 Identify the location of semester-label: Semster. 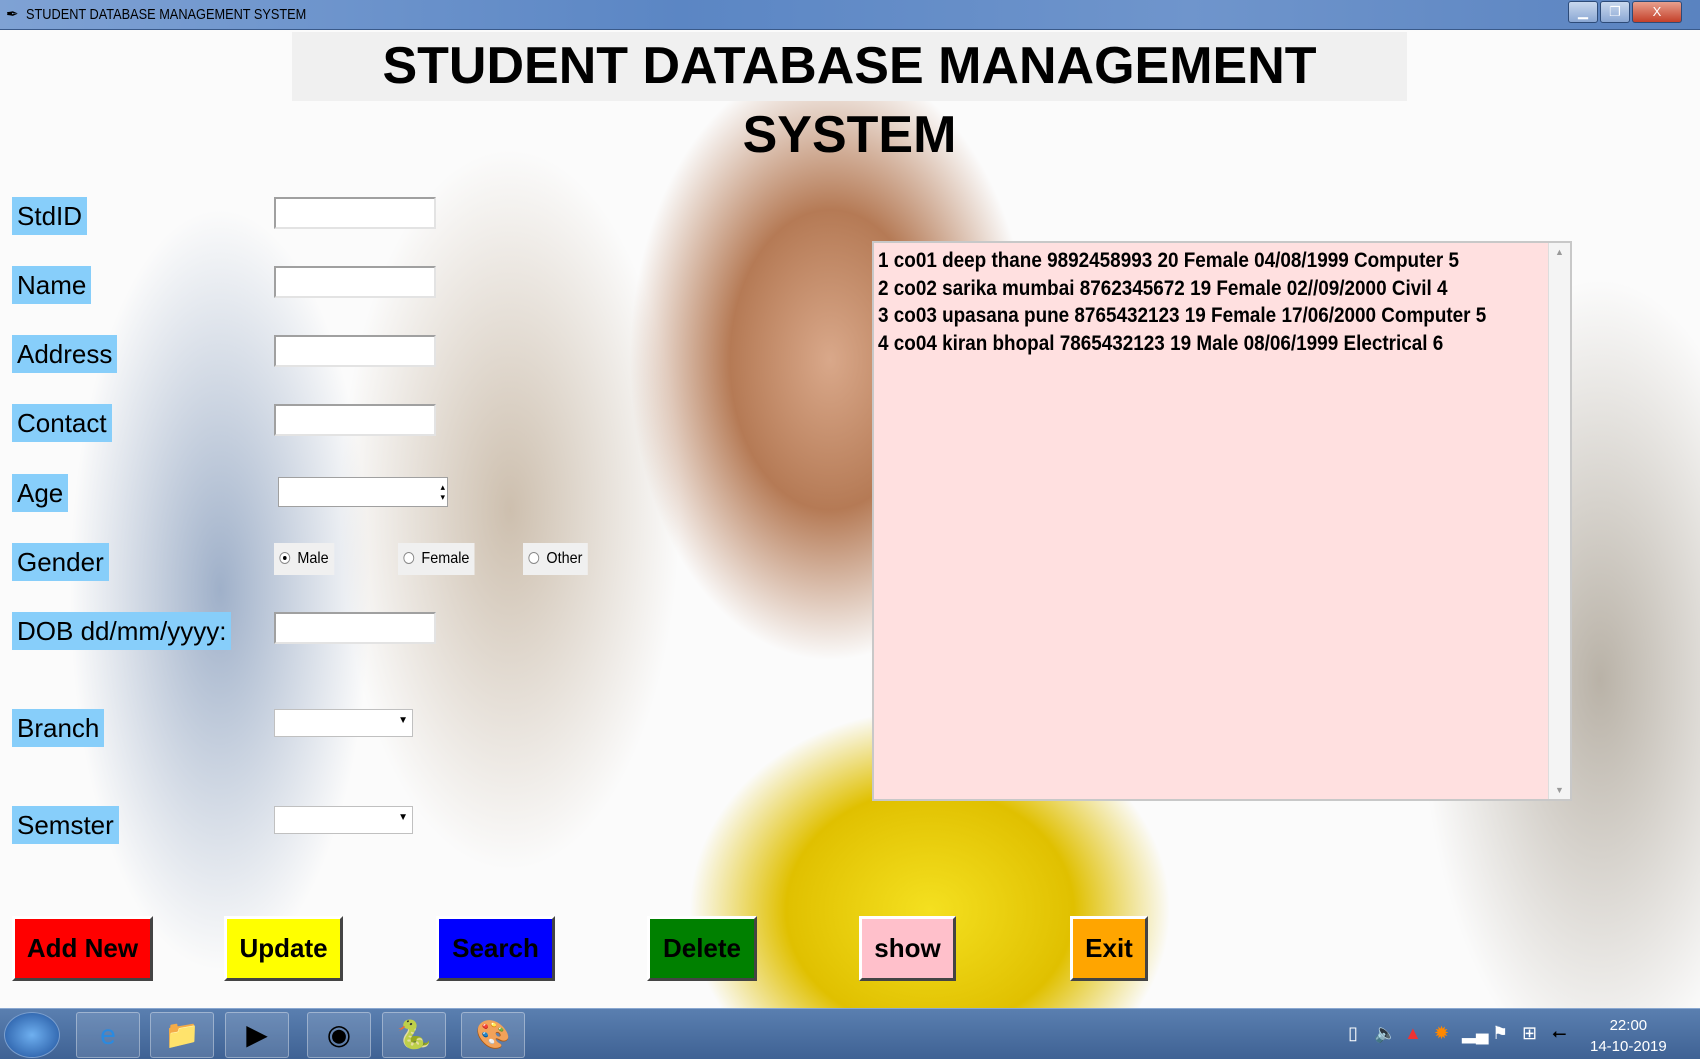
(65, 825).